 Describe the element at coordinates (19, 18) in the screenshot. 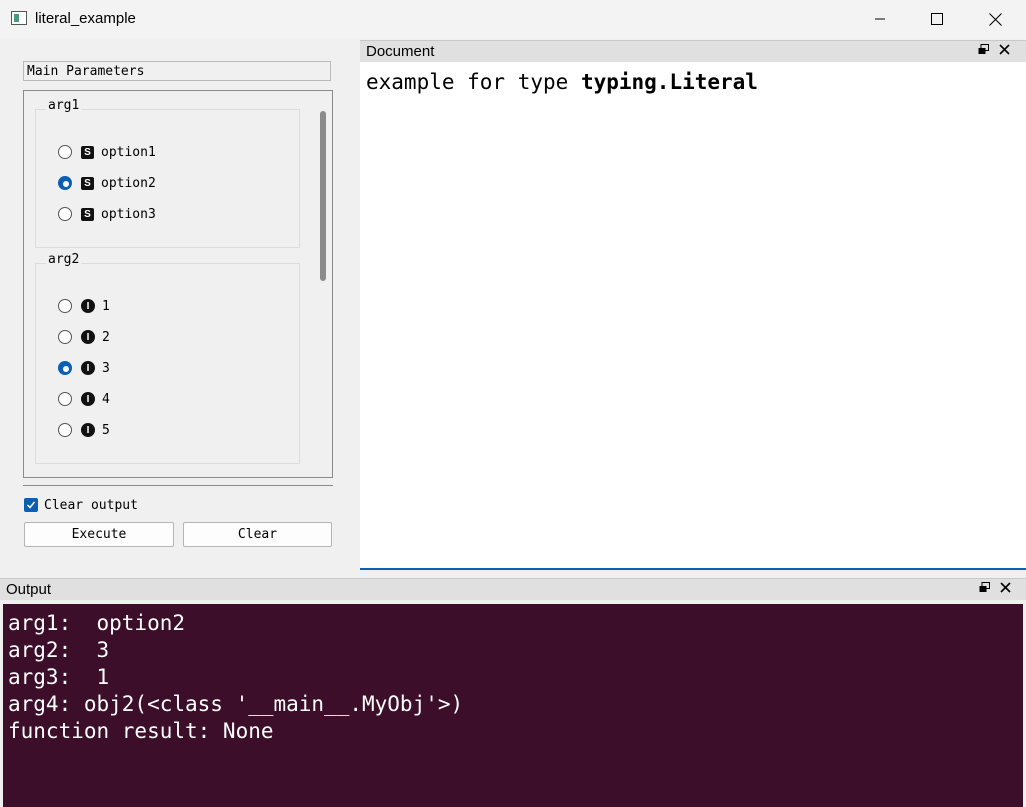

I see `app-icon` at that location.